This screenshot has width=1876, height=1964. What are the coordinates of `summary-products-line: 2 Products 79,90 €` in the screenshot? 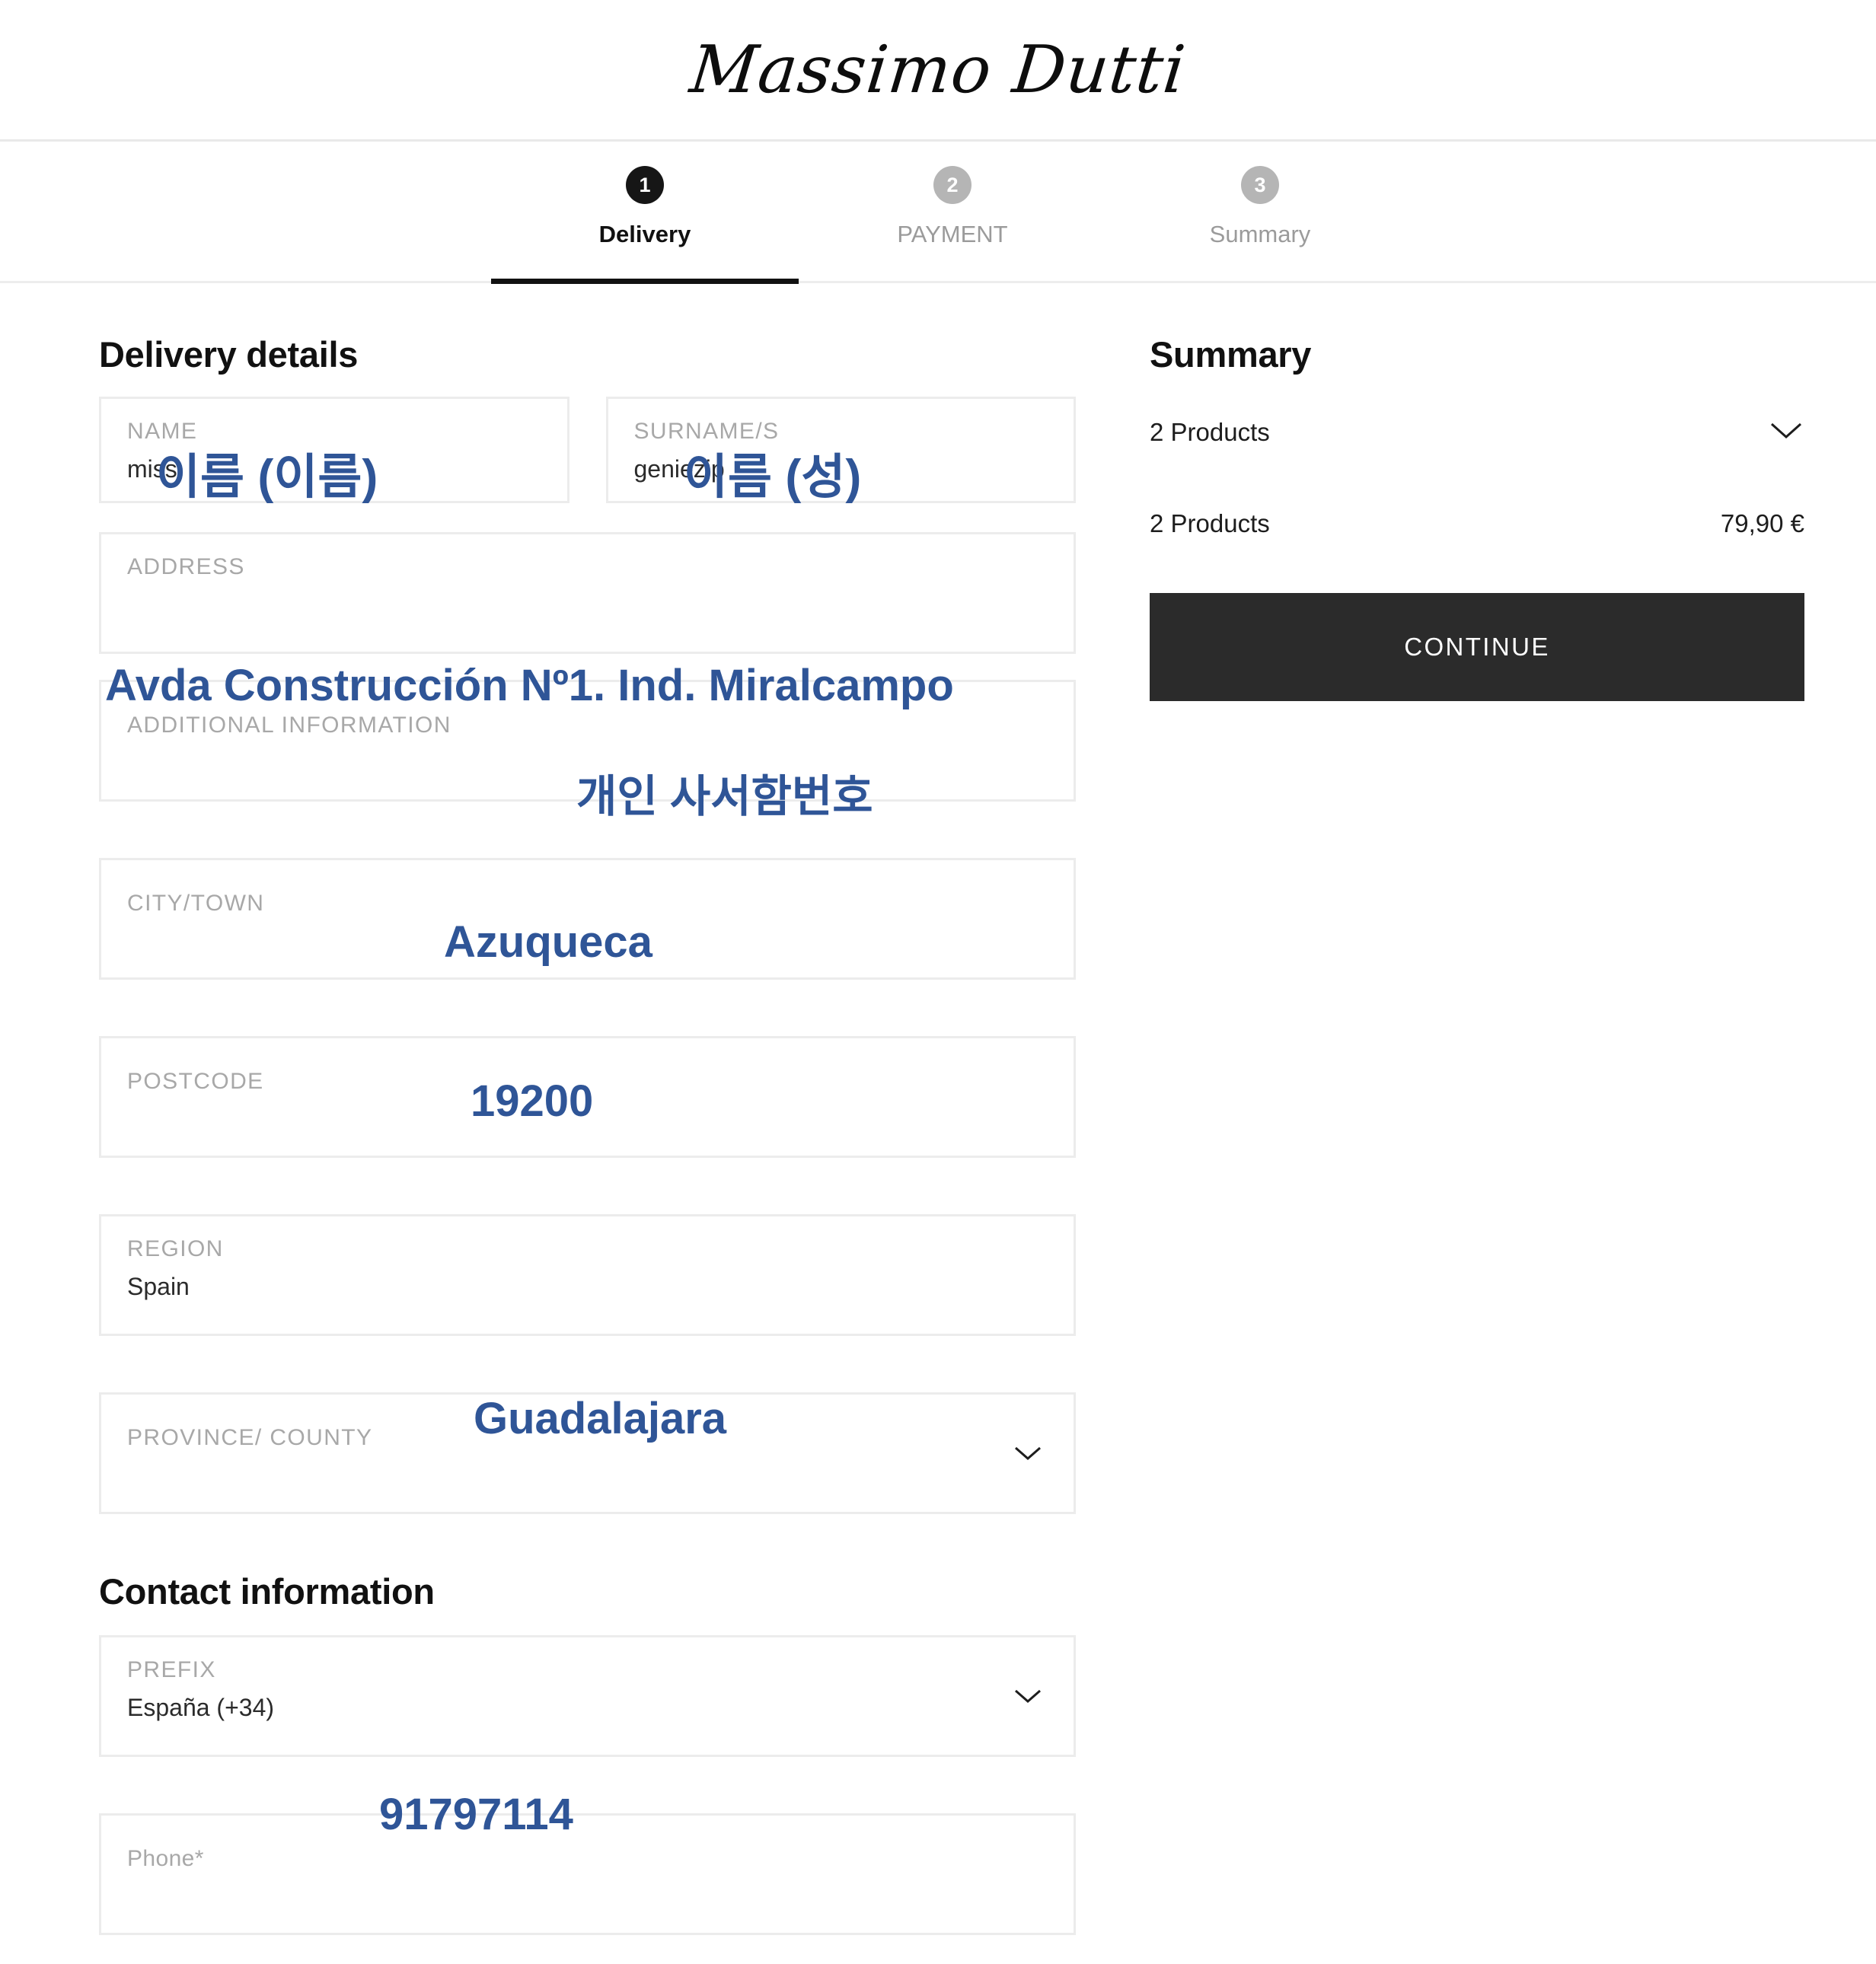 It's located at (1477, 523).